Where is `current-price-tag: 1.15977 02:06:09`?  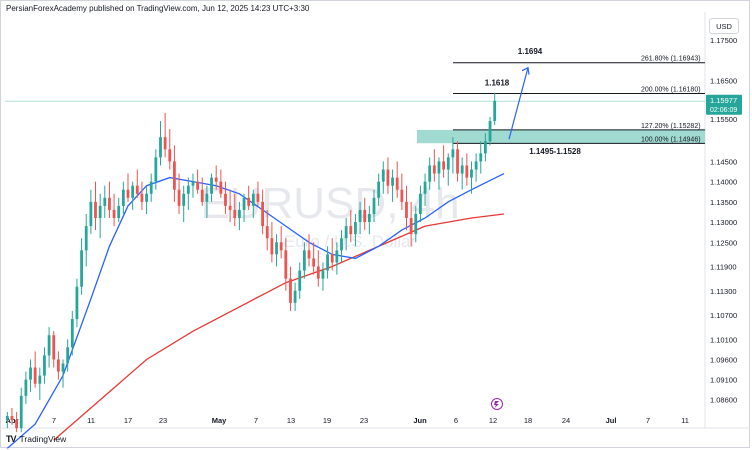
current-price-tag: 1.15977 02:06:09 is located at coordinates (724, 104).